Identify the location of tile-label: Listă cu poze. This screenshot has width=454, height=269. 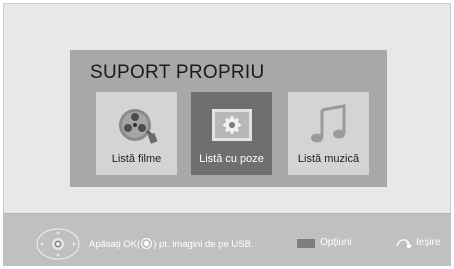
(231, 159).